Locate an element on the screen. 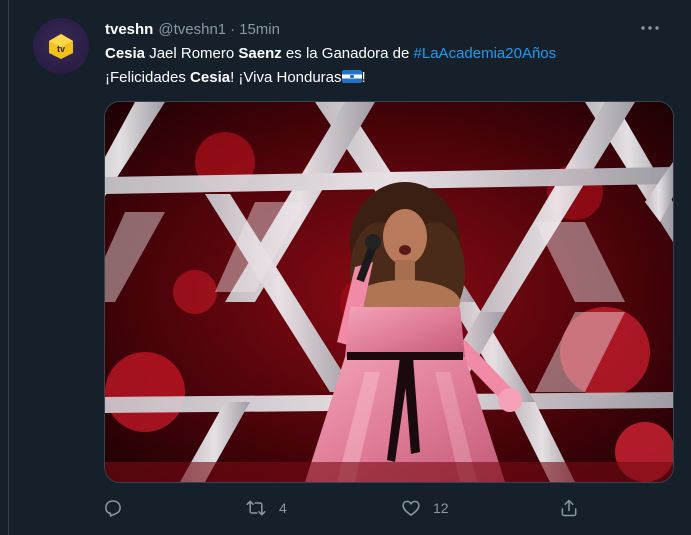 This screenshot has height=535, width=691. svg-text: tv is located at coordinates (61, 49).